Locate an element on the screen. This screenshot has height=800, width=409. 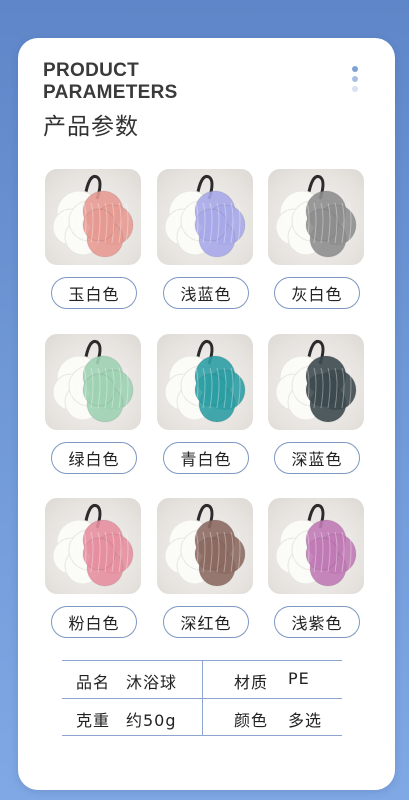
spec-weight-value: 约50g is located at coordinates (151, 720).